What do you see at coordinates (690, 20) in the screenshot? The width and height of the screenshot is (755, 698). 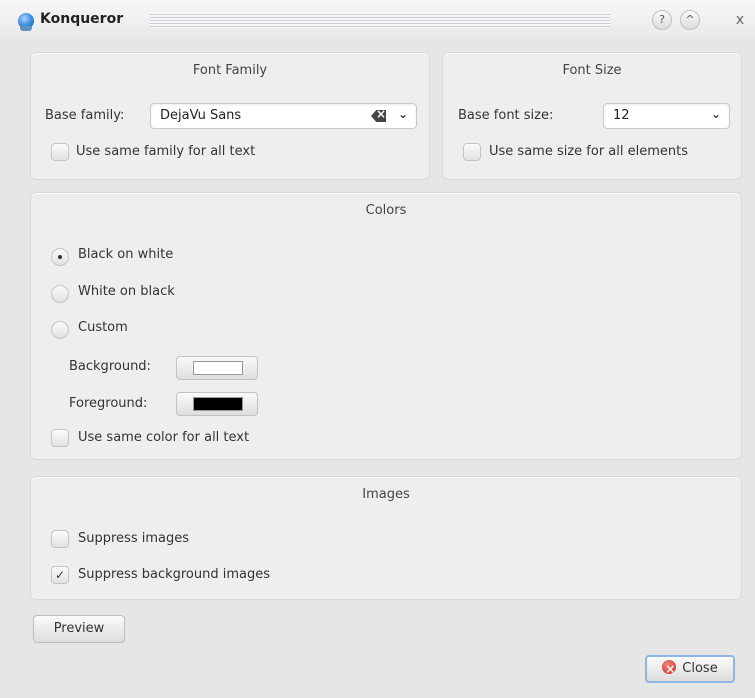 I see `shade-icon: ^` at bounding box center [690, 20].